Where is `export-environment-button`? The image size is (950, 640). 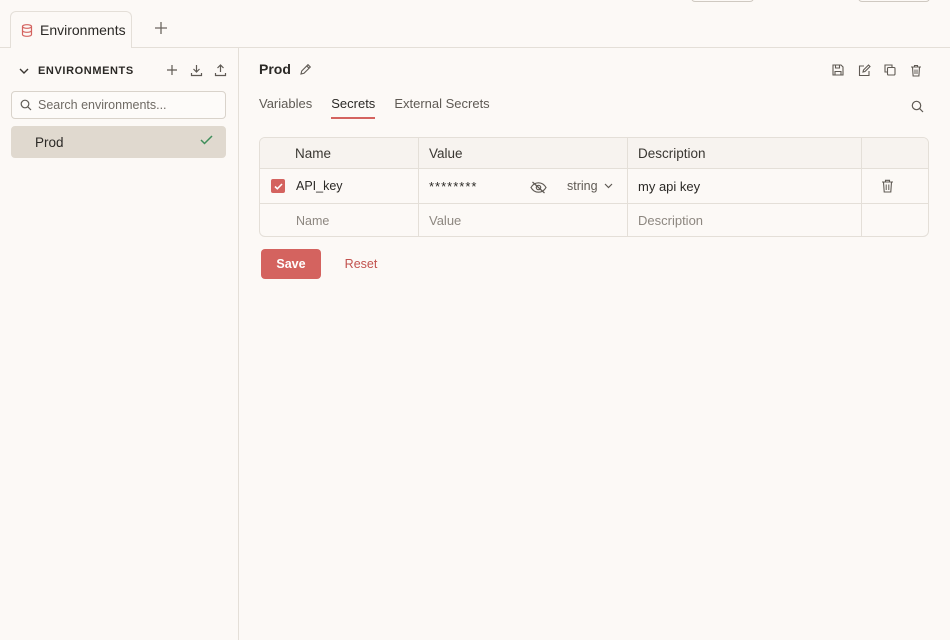
export-environment-button is located at coordinates (220, 70).